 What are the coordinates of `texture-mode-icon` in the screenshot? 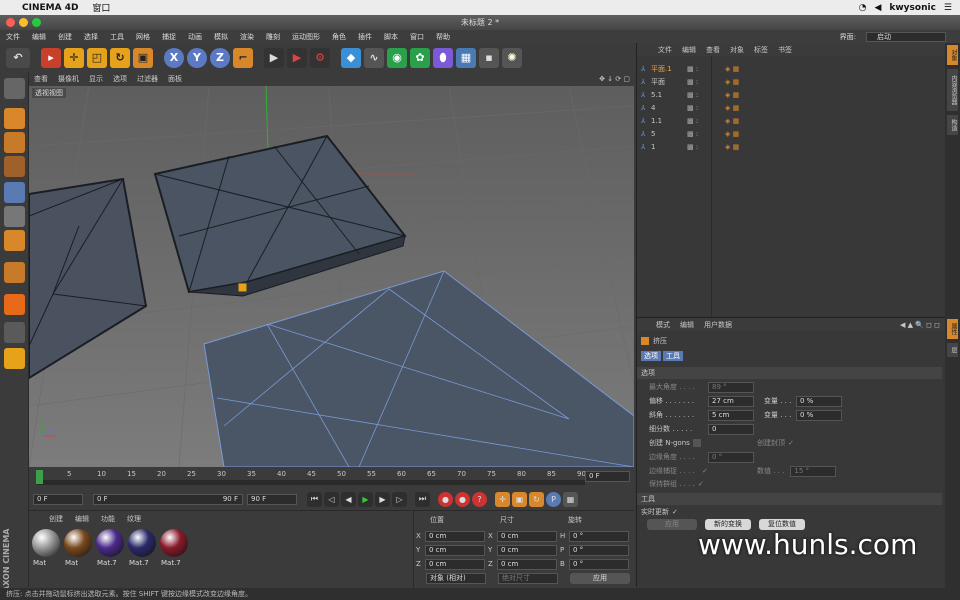 It's located at (14, 142).